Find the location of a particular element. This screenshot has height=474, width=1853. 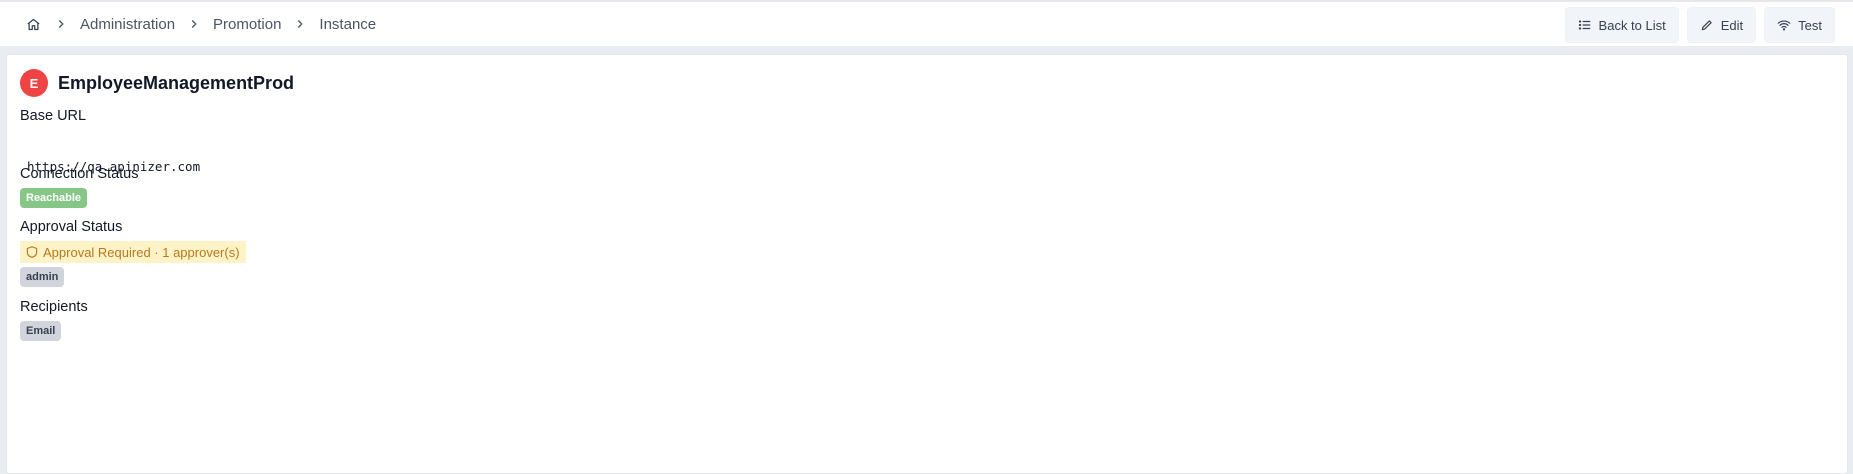

shield-icon is located at coordinates (32, 252).